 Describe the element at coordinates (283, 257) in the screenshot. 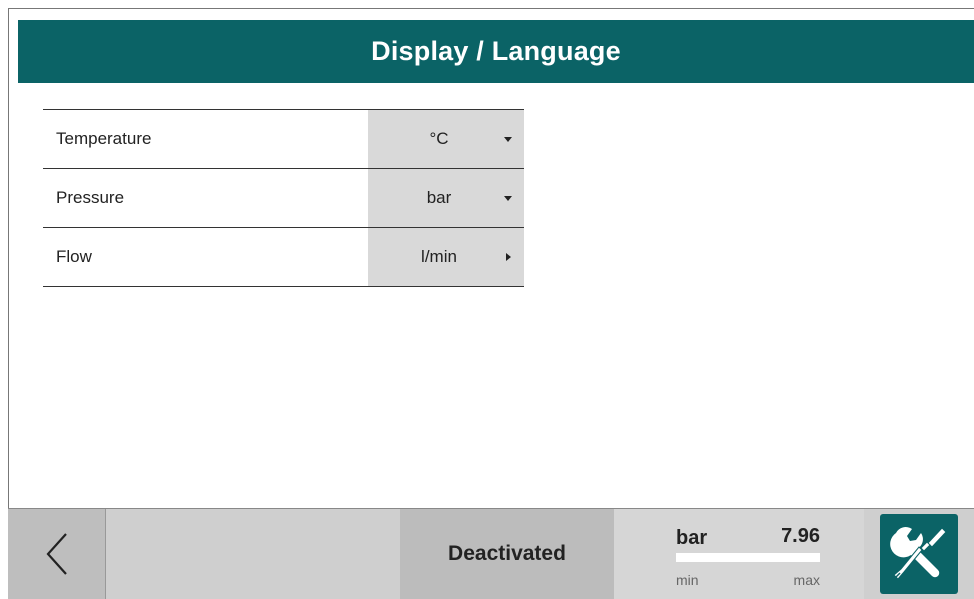

I see `setting-row-flow: Flow l/min` at that location.